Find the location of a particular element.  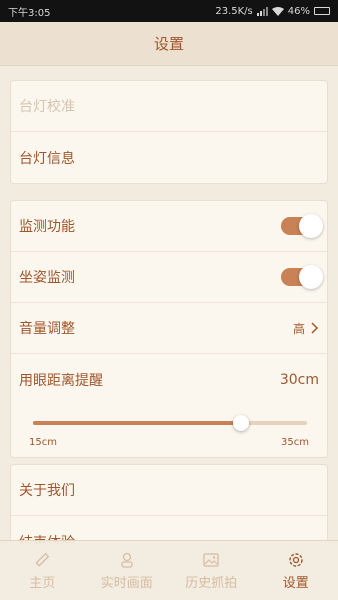

slider-thumb is located at coordinates (241, 423).